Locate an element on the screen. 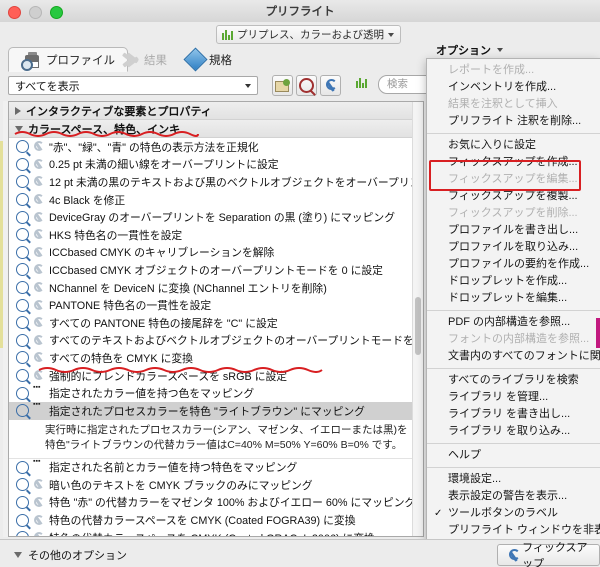 This screenshot has width=600, height=567. list-item: すべての特色を CMYK に変換 is located at coordinates (216, 358).